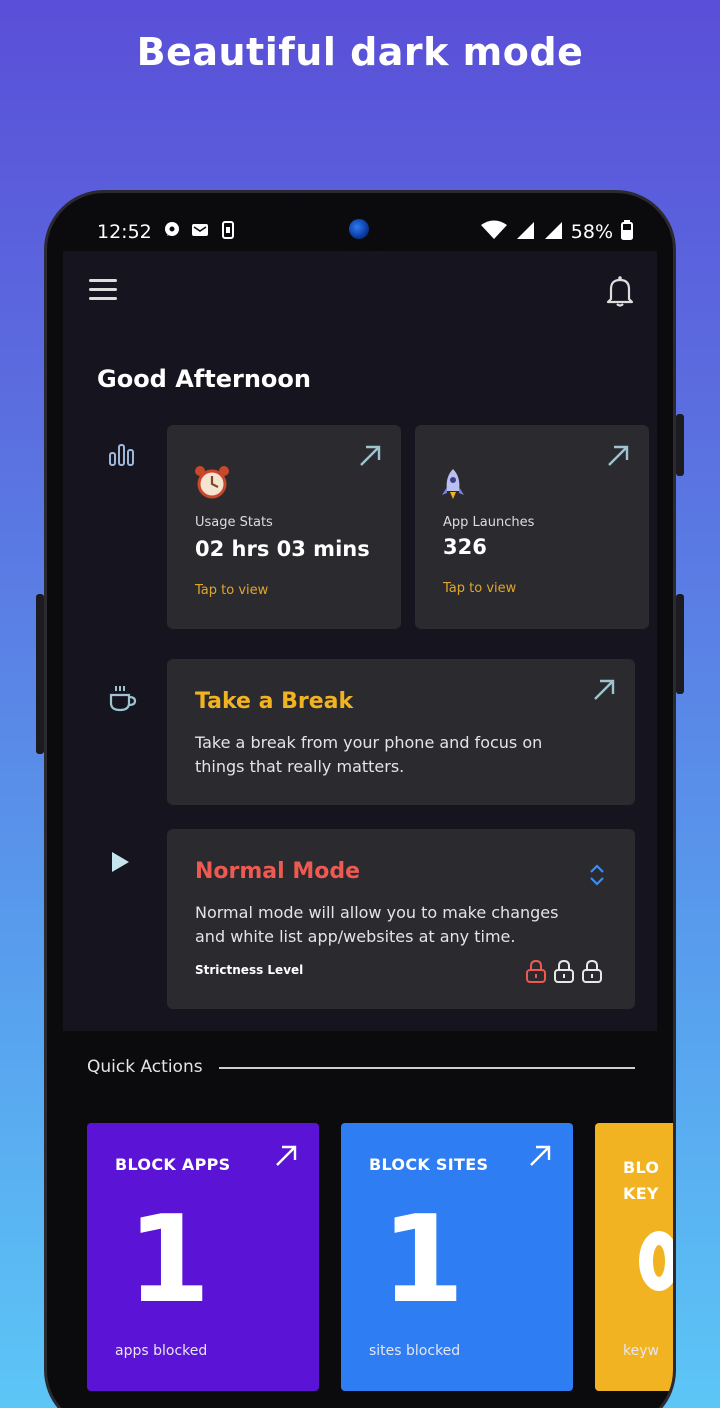 This screenshot has width=720, height=1408. I want to click on status-bar: 12:52 58%, so click(360, 223).